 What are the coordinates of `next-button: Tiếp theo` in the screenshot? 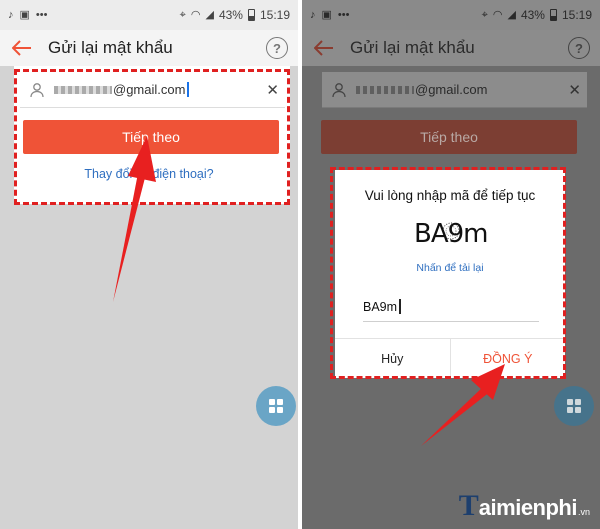 It's located at (449, 137).